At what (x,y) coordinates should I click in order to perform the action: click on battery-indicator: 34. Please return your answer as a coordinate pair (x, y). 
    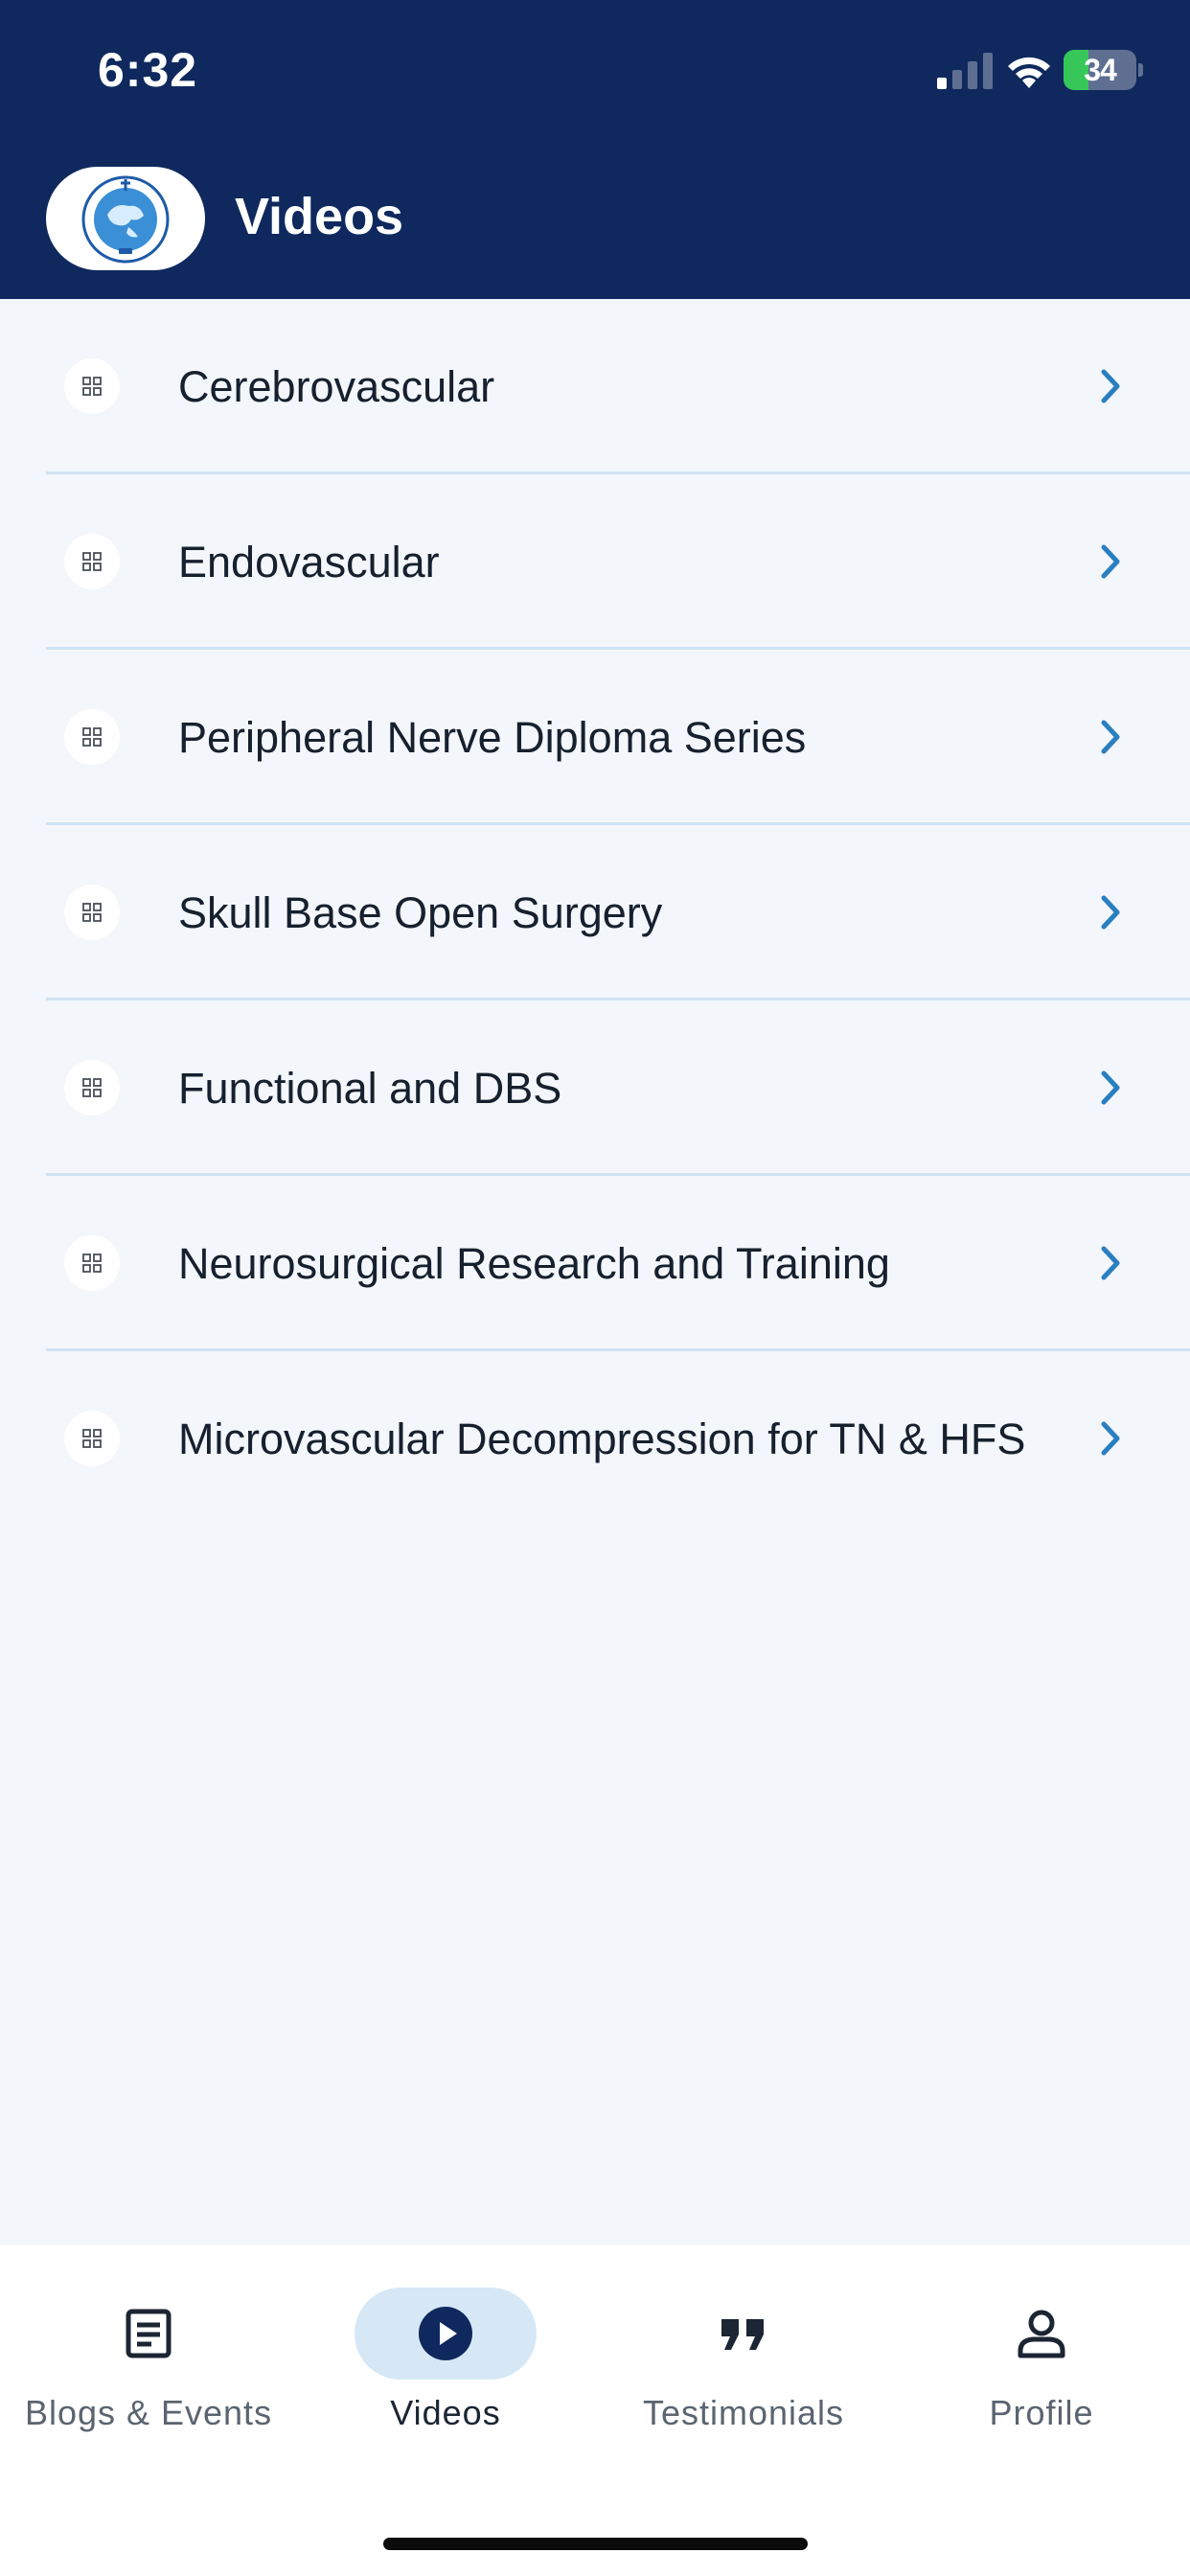
    Looking at the image, I should click on (1104, 70).